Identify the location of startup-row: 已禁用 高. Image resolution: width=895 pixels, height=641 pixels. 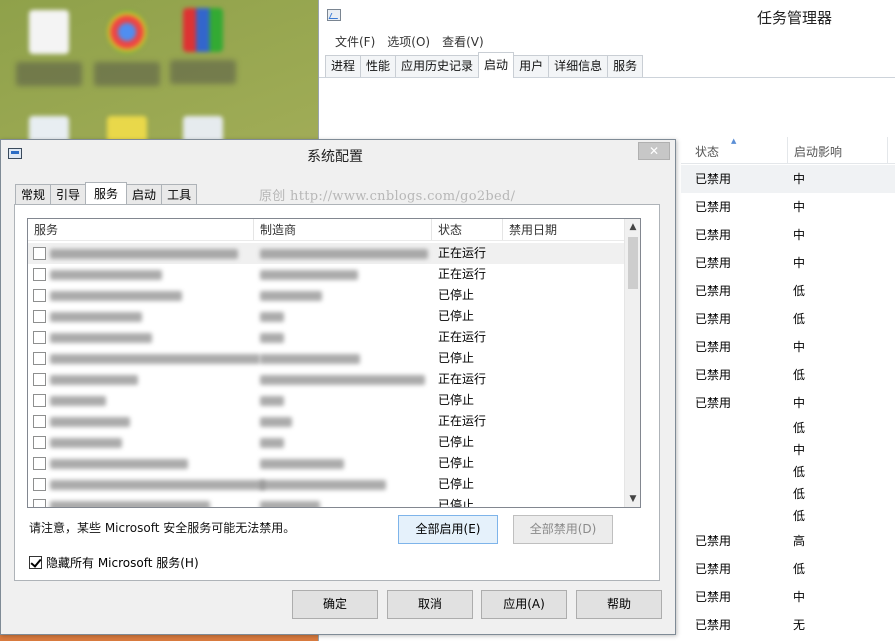
(788, 541).